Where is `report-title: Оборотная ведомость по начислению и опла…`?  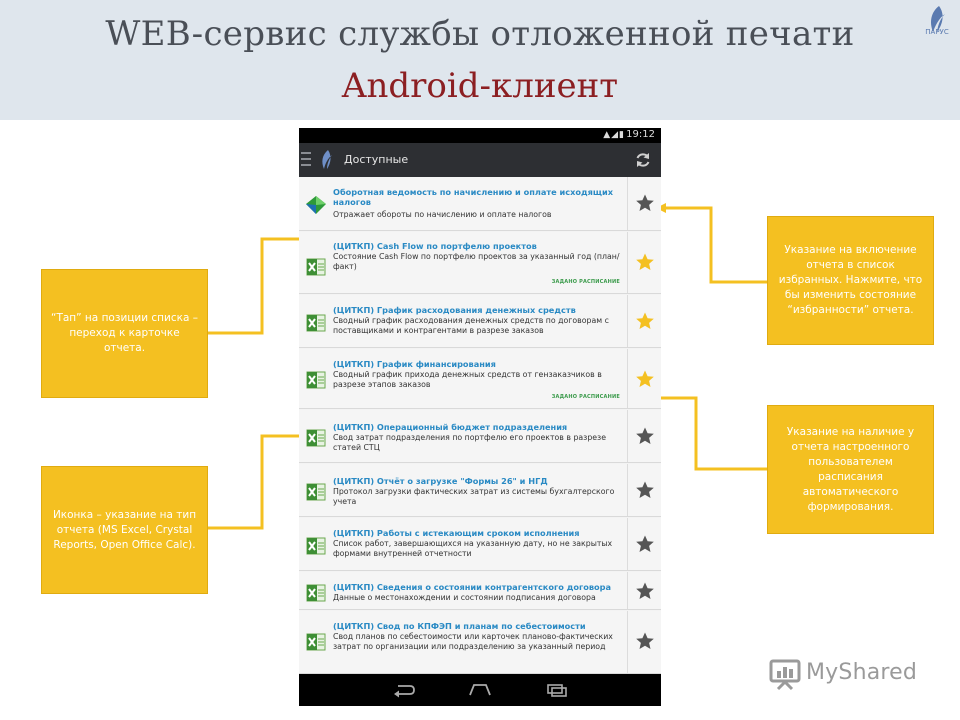 report-title: Оборотная ведомость по начислению и опла… is located at coordinates (473, 197).